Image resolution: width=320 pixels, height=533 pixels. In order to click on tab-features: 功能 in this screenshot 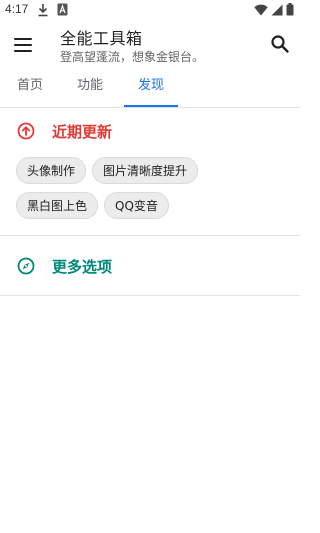, I will do `click(90, 89)`.